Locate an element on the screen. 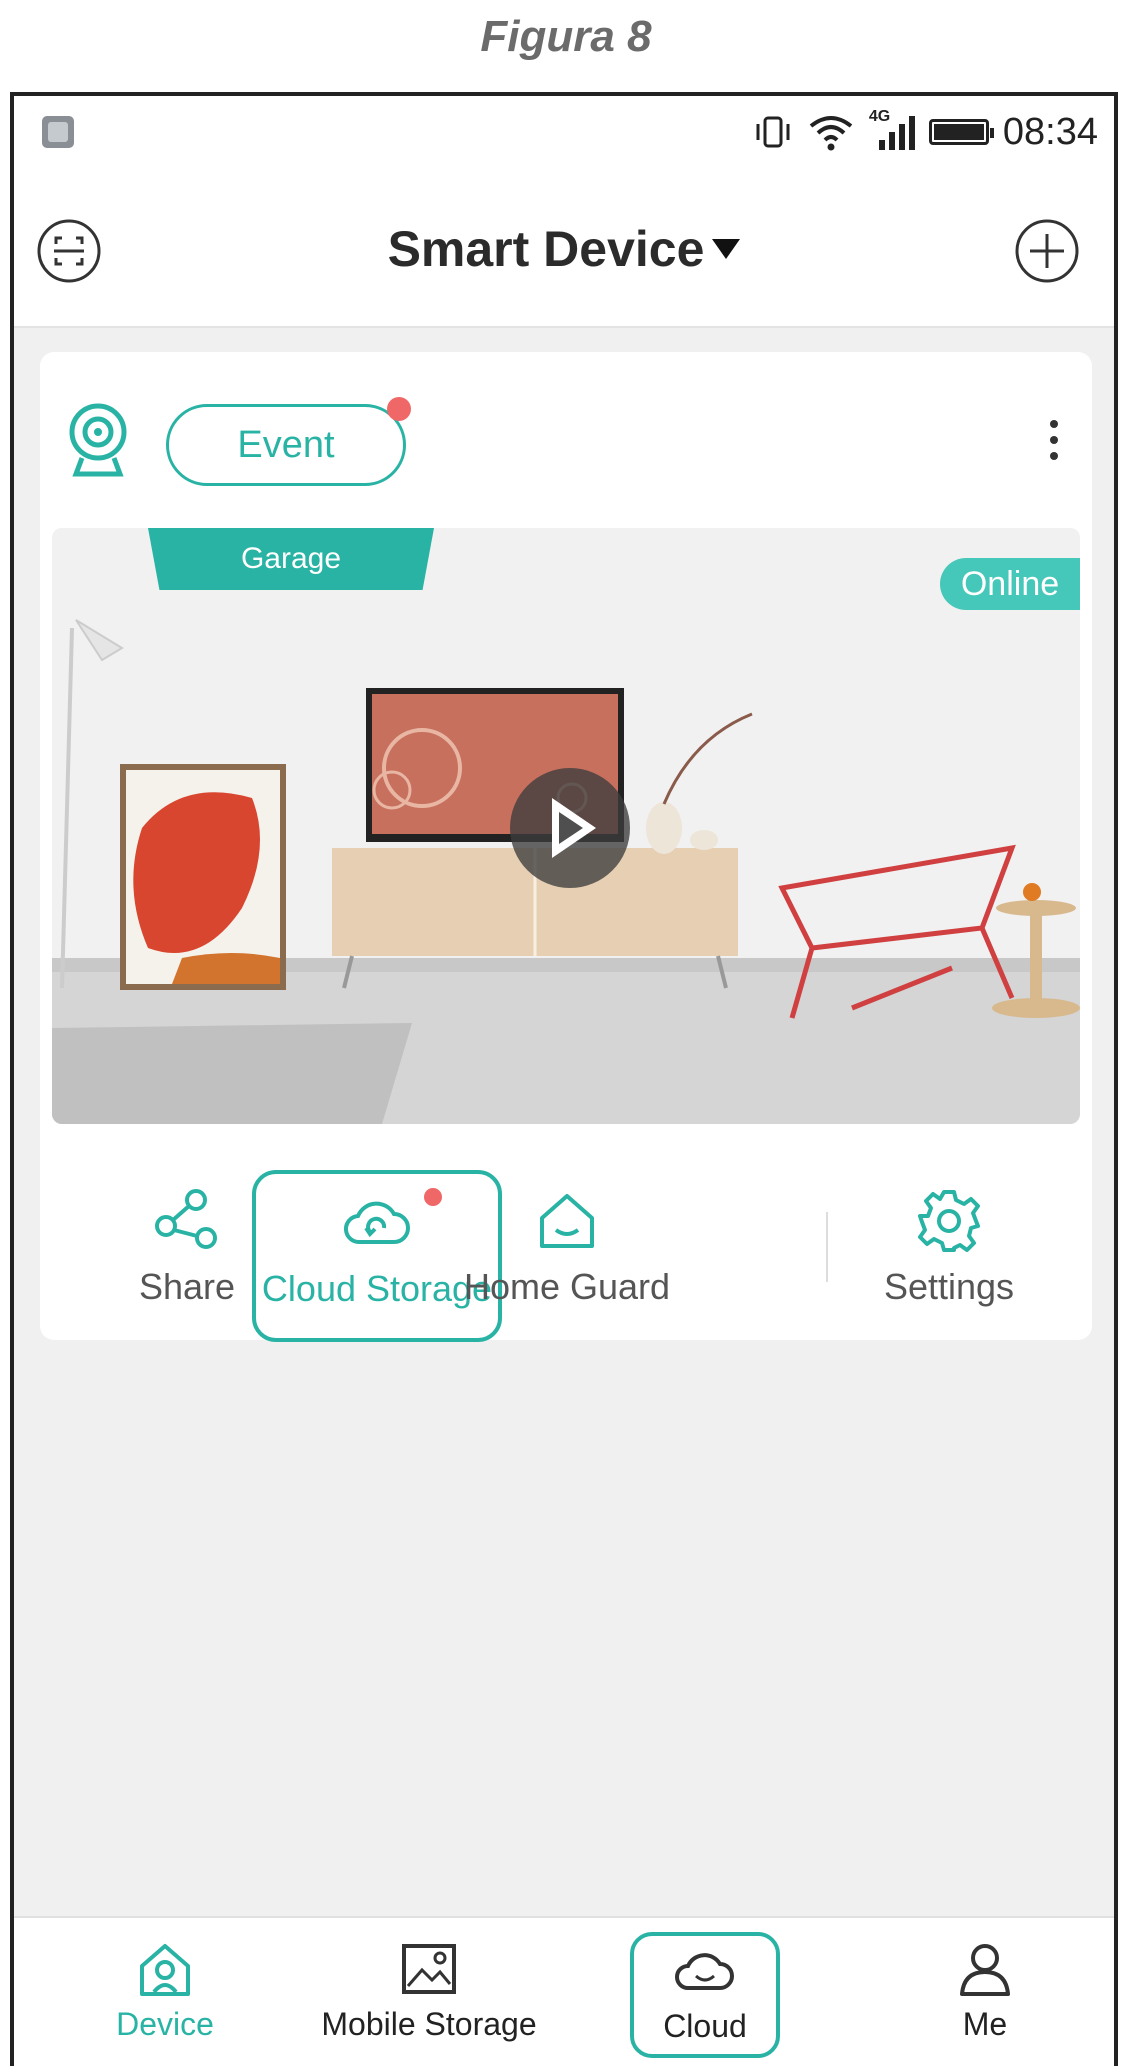  dropdown-caret-icon is located at coordinates (726, 248).